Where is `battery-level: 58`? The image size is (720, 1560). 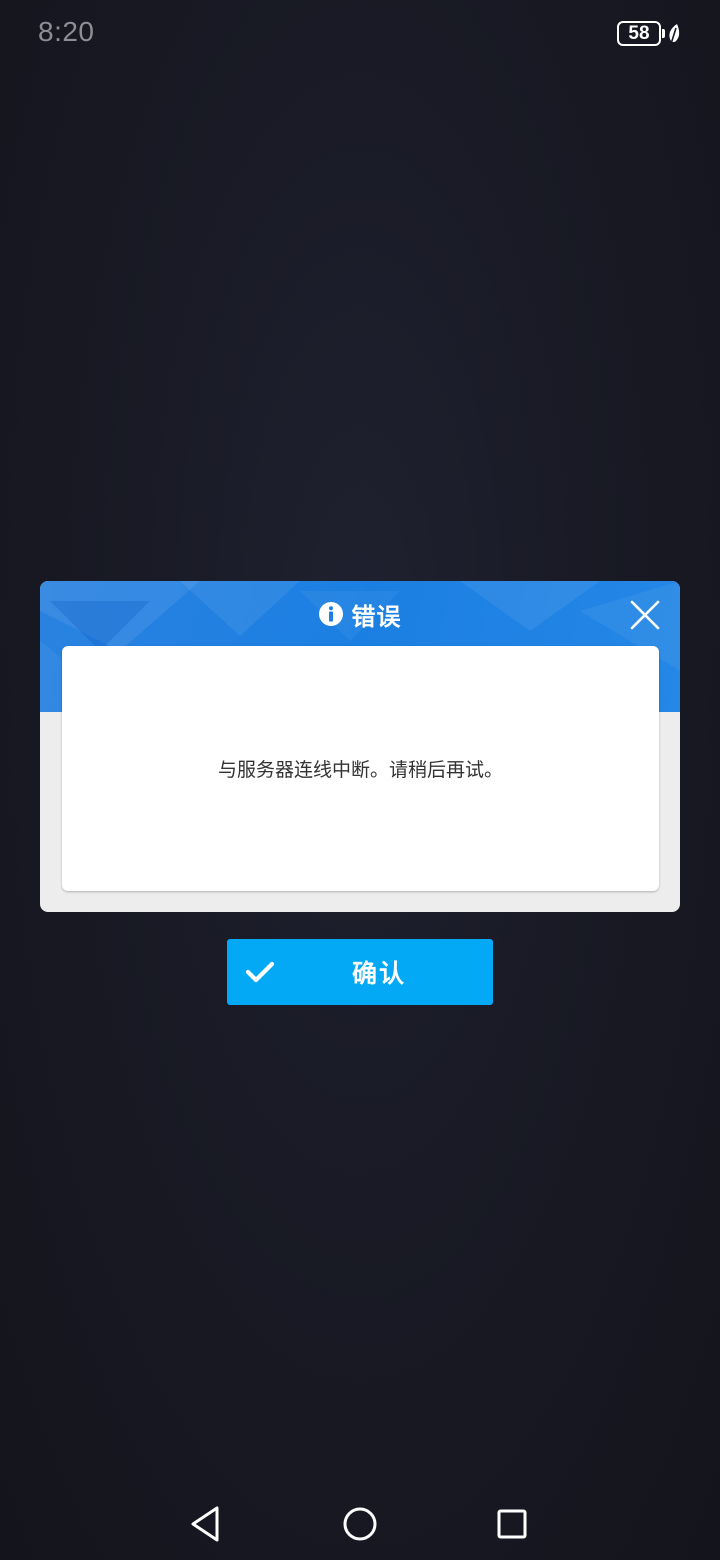
battery-level: 58 is located at coordinates (639, 33).